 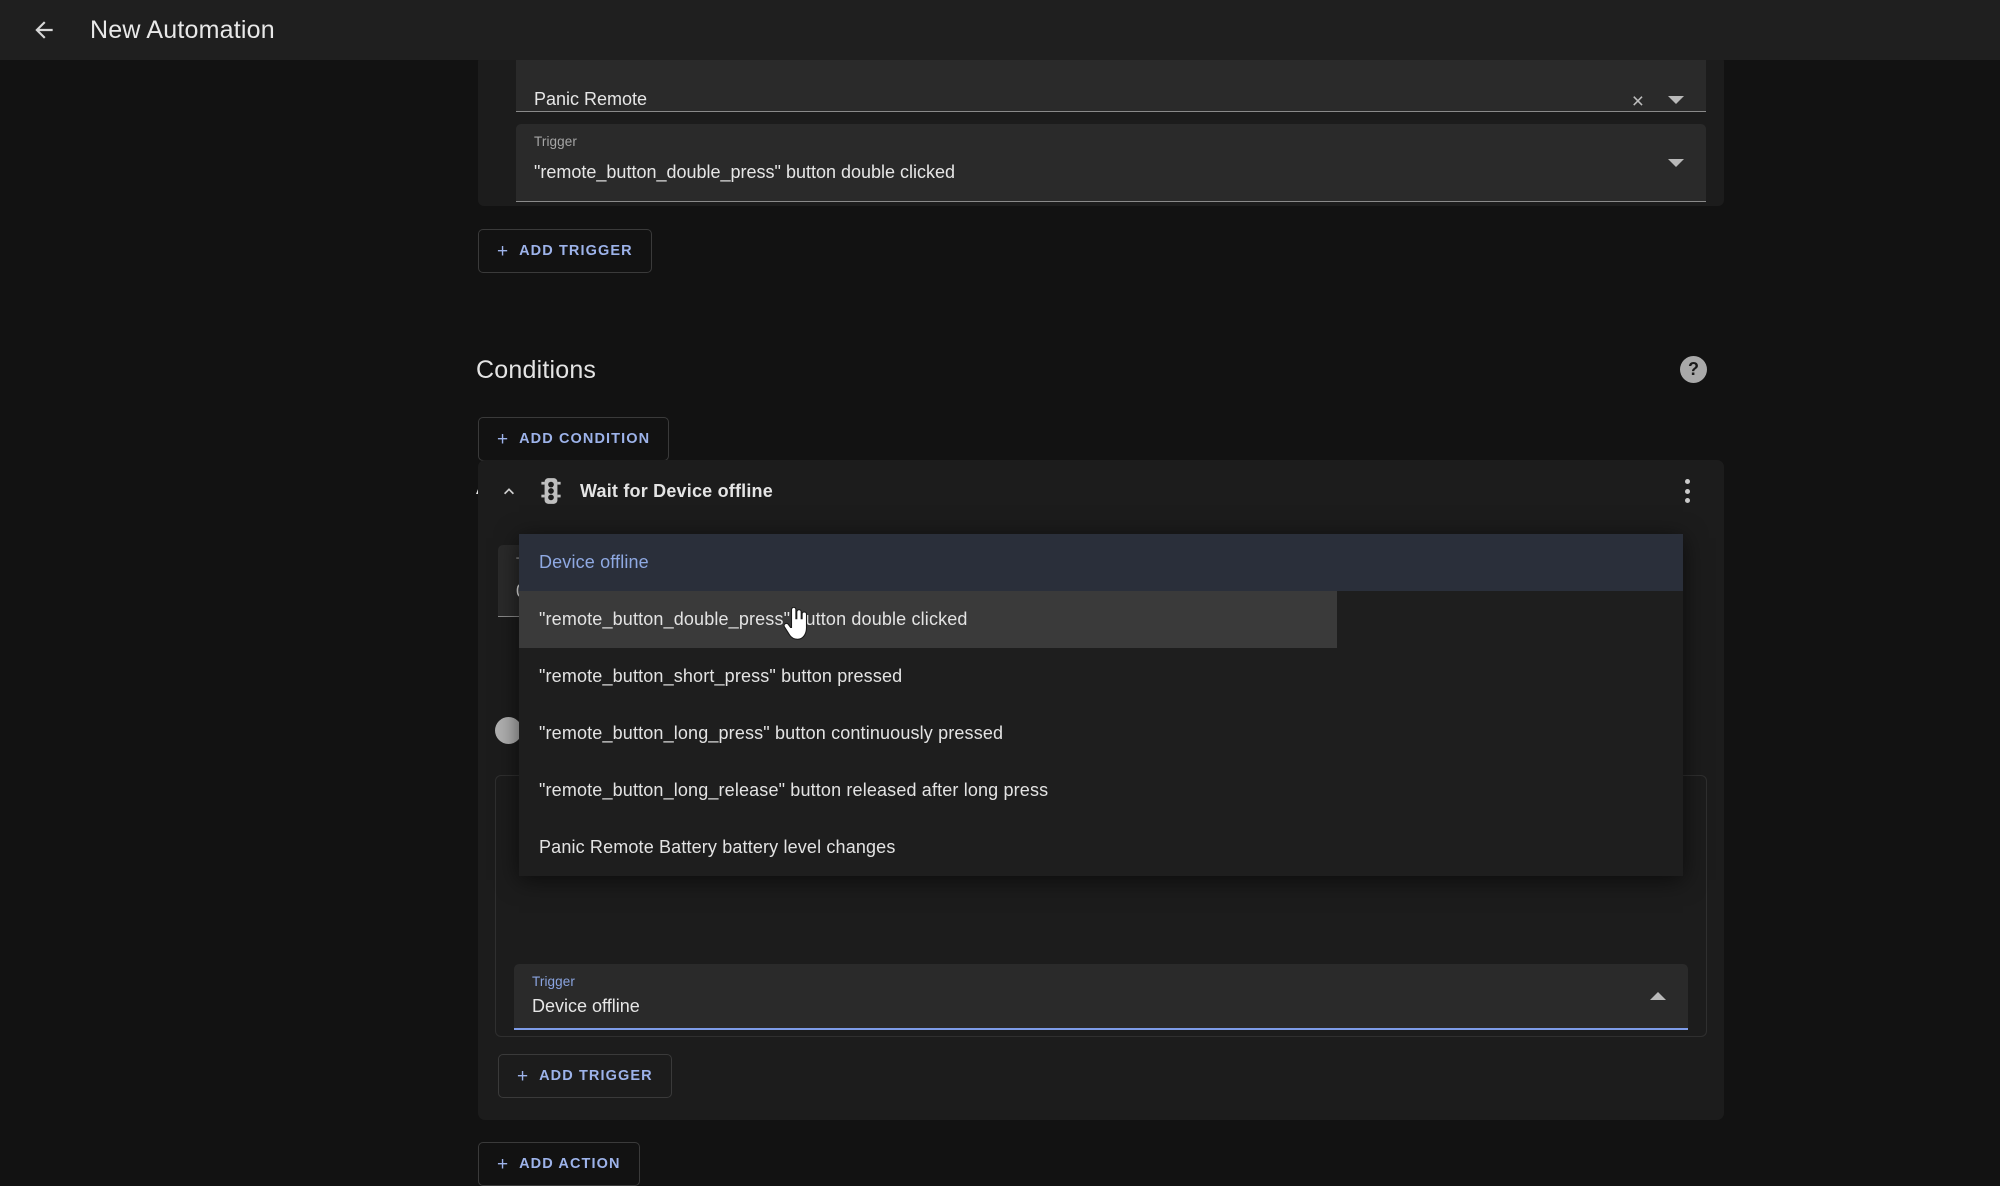 I want to click on back-button, so click(x=44, y=30).